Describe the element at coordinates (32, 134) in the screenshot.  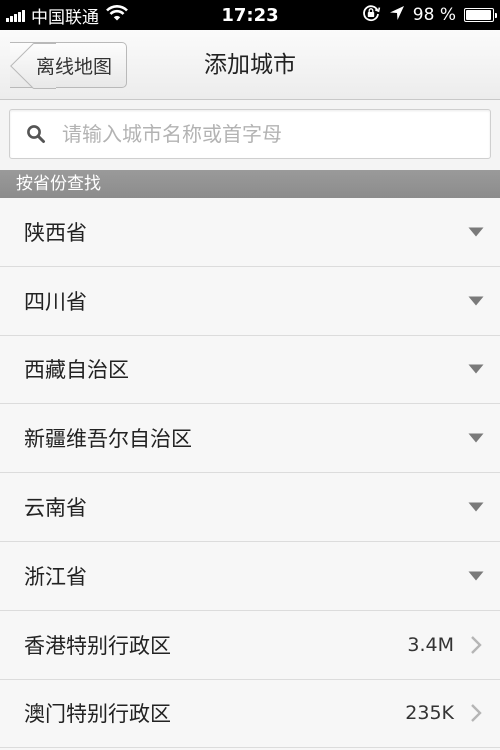
I see `search-icon` at that location.